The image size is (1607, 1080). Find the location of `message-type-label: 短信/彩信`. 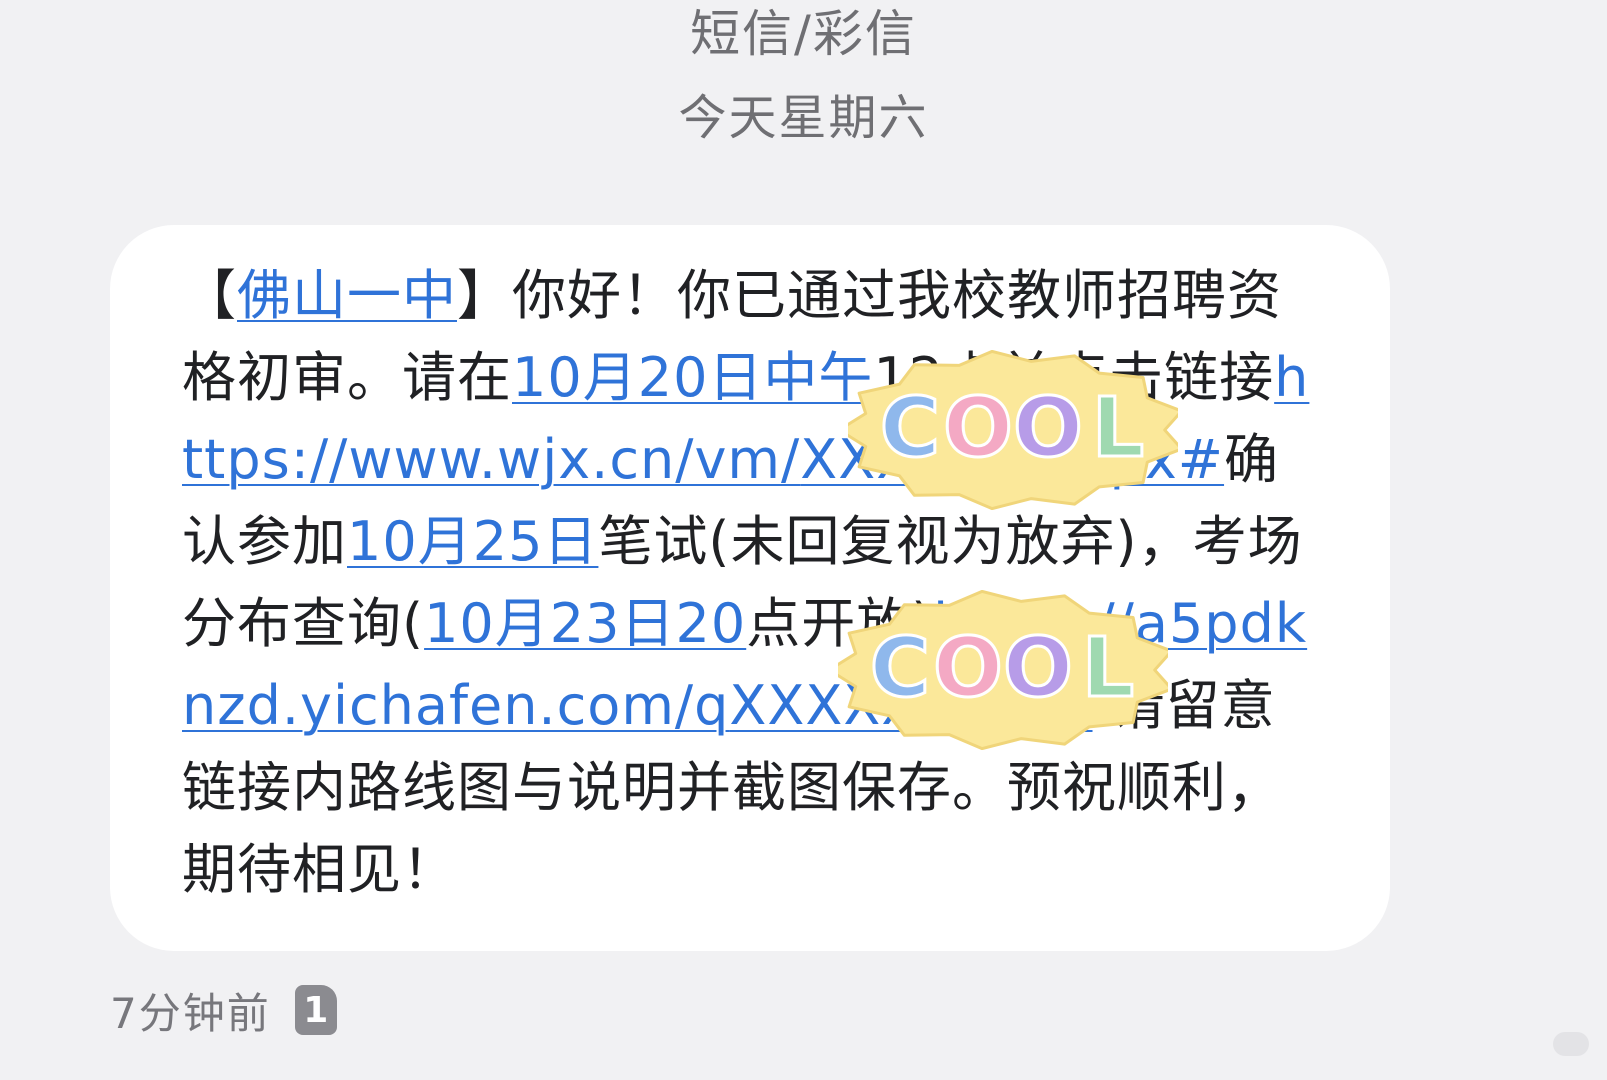

message-type-label: 短信/彩信 is located at coordinates (803, 34).